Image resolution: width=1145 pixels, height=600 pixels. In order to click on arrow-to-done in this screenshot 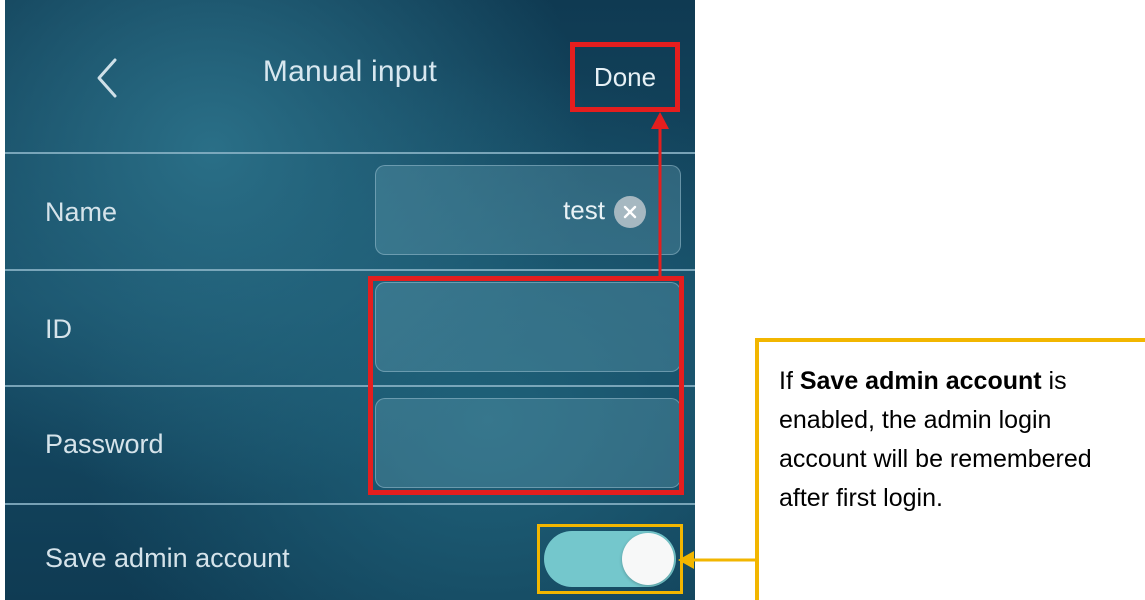, I will do `click(660, 196)`.